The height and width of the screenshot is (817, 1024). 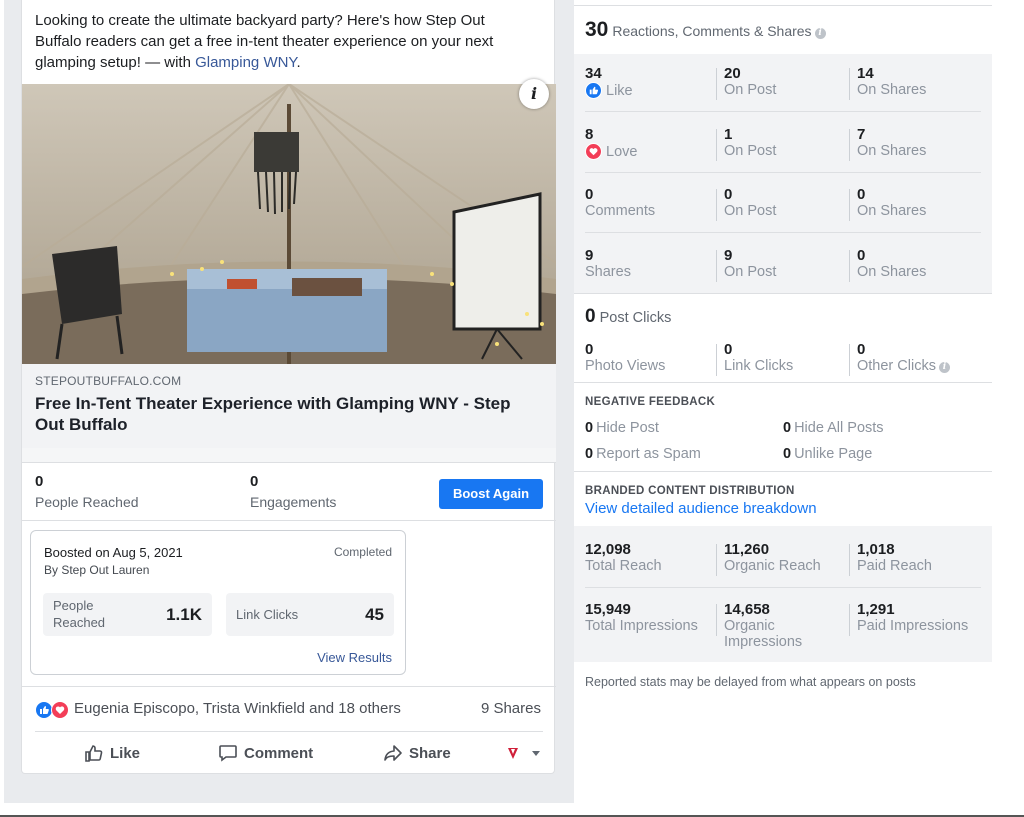 I want to click on post-as-dropdown, so click(x=527, y=753).